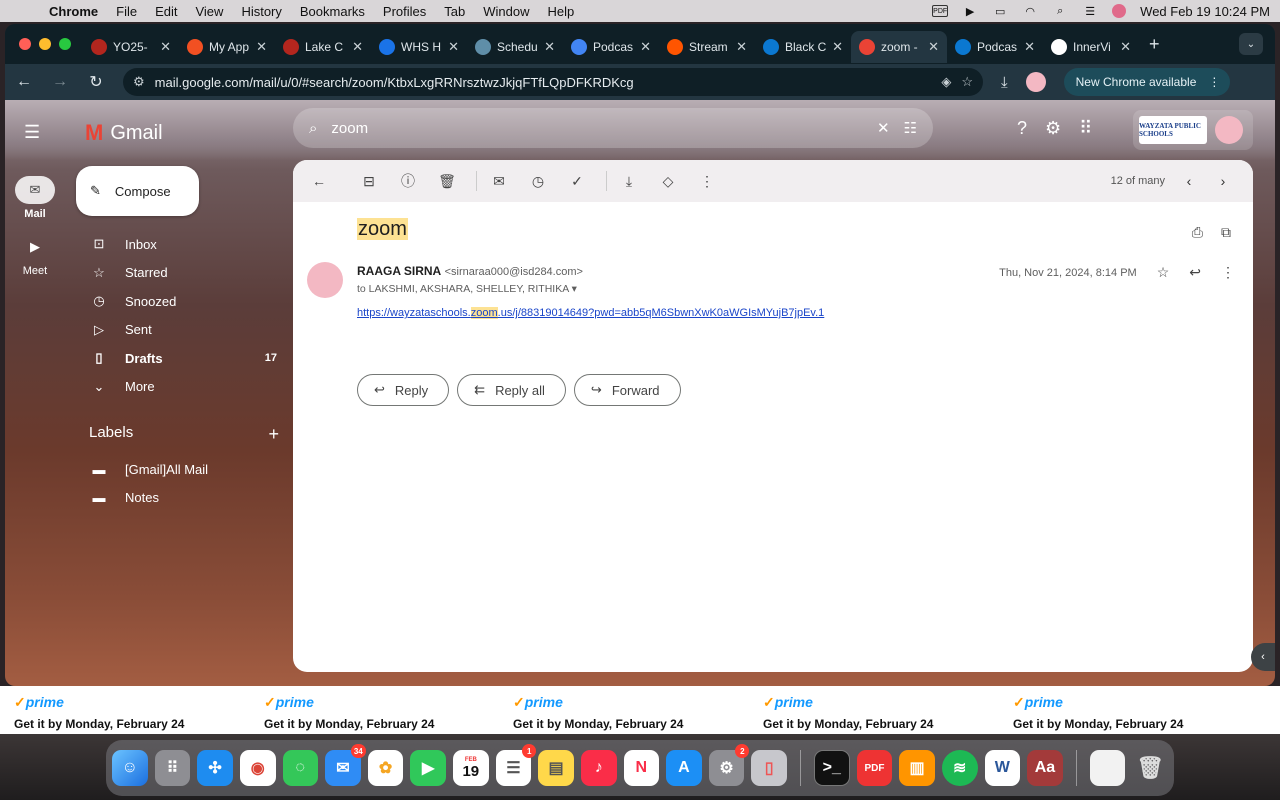 This screenshot has height=800, width=1280. Describe the element at coordinates (172, 768) in the screenshot. I see `launchpad-icon: ⠿` at that location.